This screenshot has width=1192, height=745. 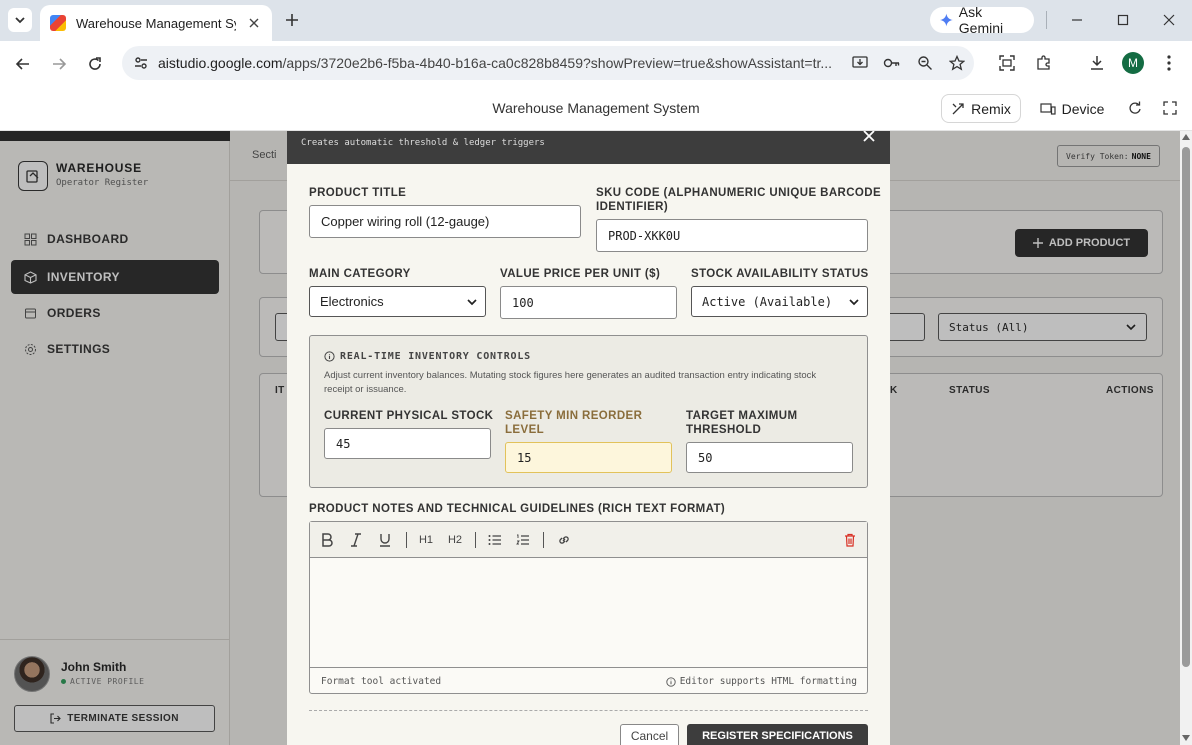 I want to click on editor-toolbar: H1 H2, so click(x=588, y=540).